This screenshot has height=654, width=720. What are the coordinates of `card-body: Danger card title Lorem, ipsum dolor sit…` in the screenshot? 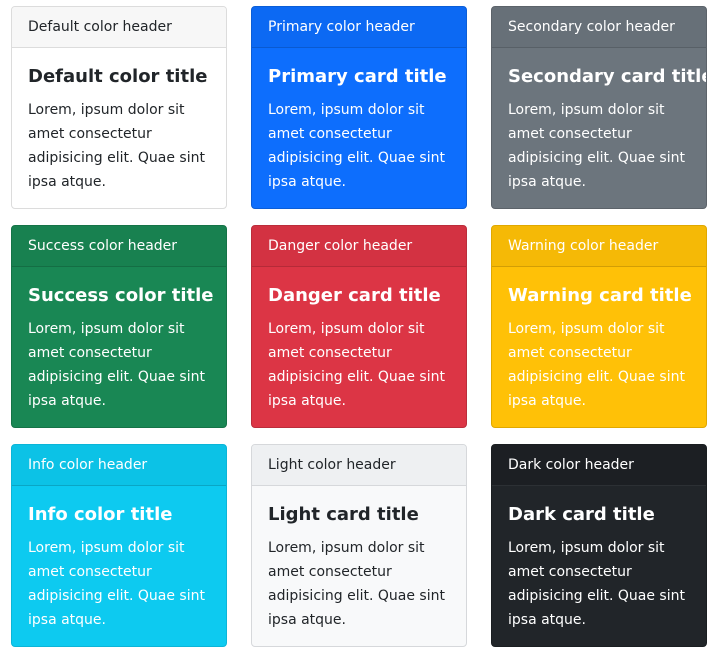 It's located at (359, 340).